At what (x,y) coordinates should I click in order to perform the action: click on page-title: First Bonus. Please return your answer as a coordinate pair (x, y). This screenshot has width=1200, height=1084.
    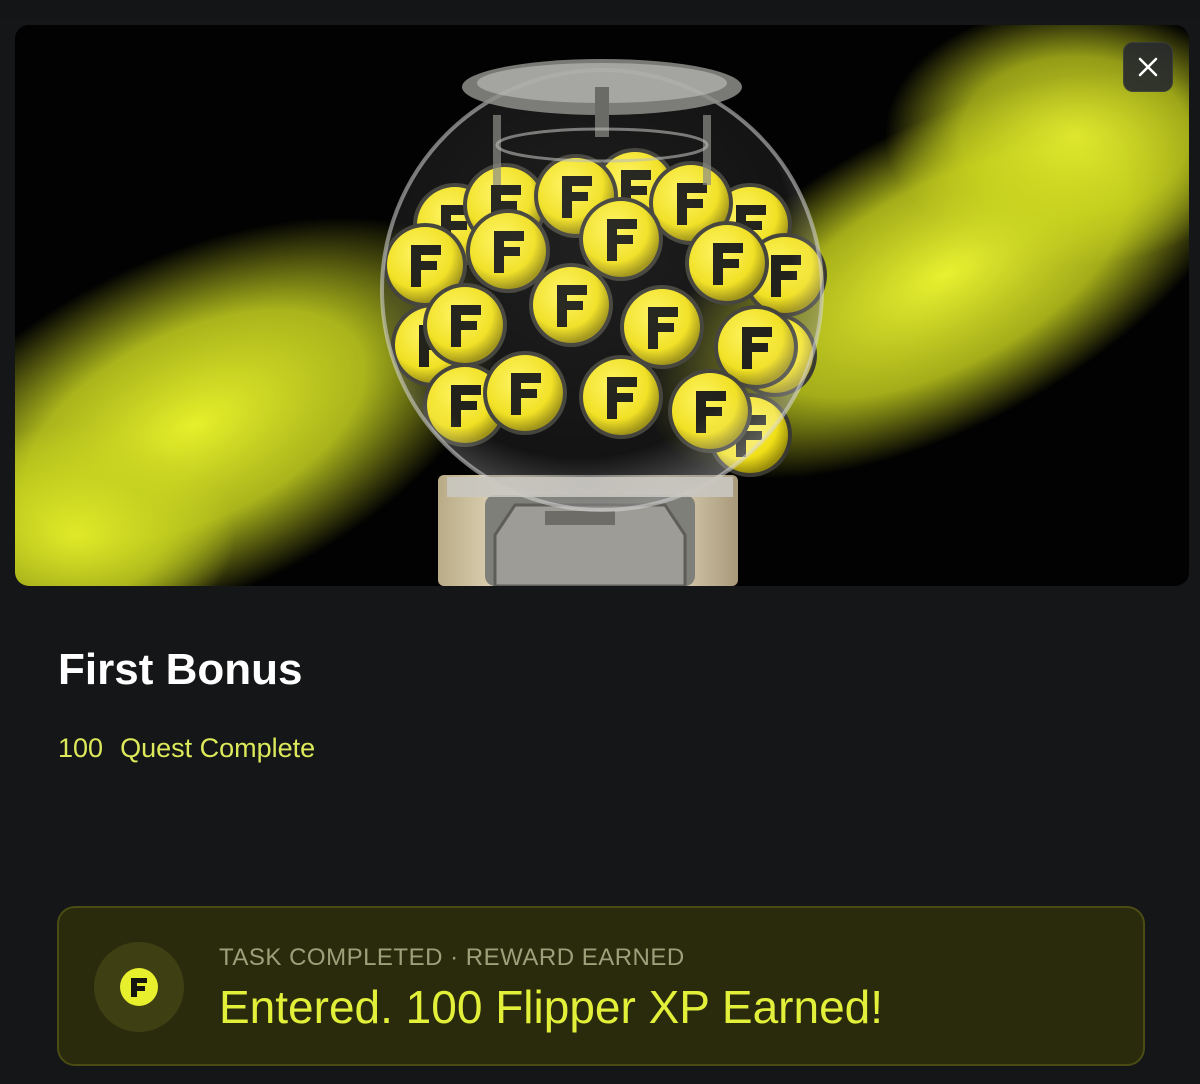
    Looking at the image, I should click on (180, 669).